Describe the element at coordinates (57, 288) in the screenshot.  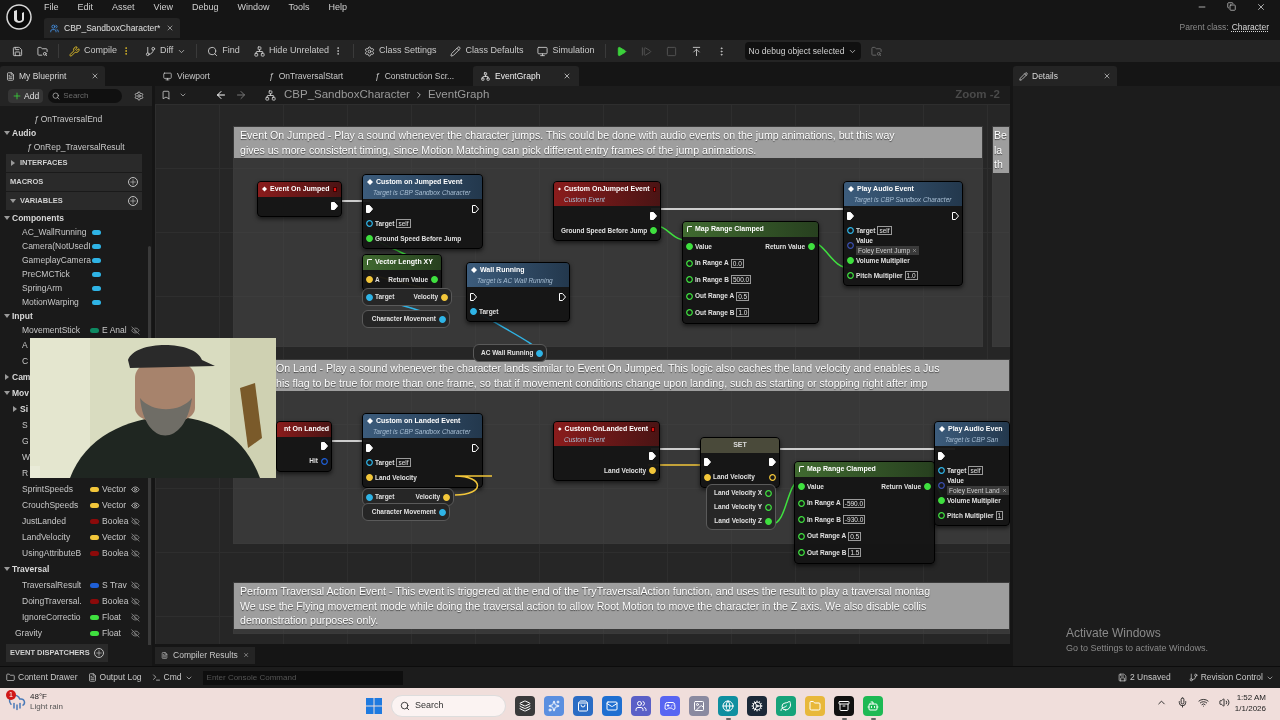
I see `variable-item: SpringArm` at that location.